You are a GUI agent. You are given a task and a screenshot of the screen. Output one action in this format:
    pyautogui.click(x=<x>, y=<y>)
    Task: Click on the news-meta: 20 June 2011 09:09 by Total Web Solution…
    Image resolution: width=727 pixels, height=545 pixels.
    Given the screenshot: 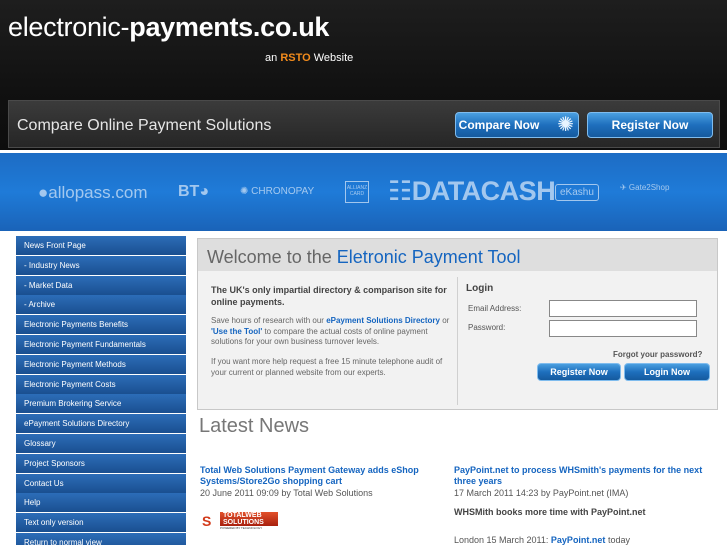 What is the action you would take?
    pyautogui.click(x=286, y=493)
    